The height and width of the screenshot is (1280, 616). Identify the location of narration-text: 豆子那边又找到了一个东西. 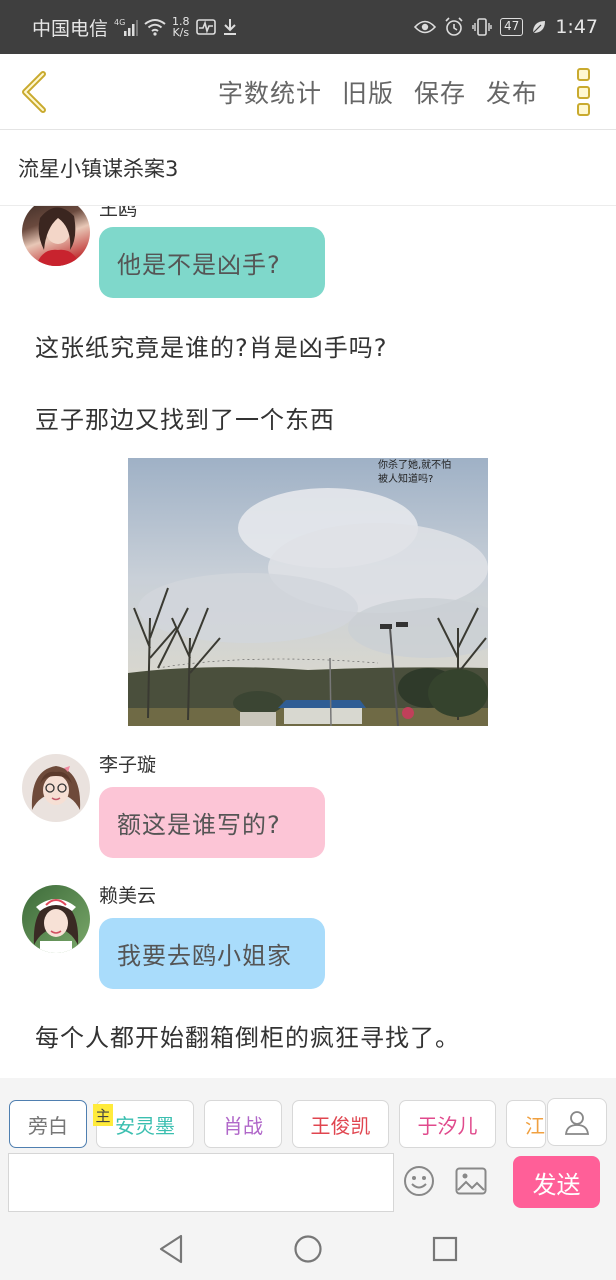
(185, 417).